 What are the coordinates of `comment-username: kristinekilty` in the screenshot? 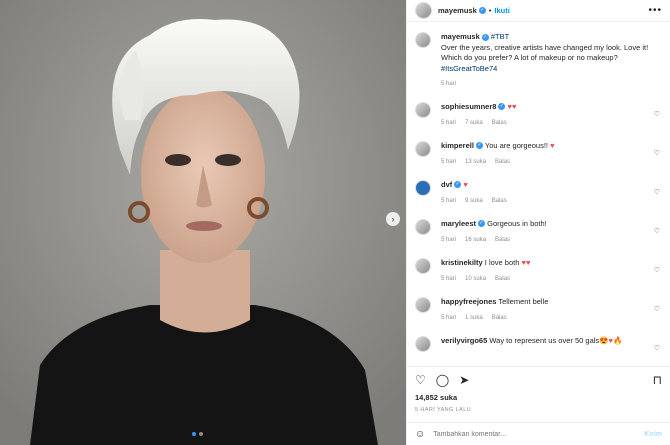 It's located at (462, 262).